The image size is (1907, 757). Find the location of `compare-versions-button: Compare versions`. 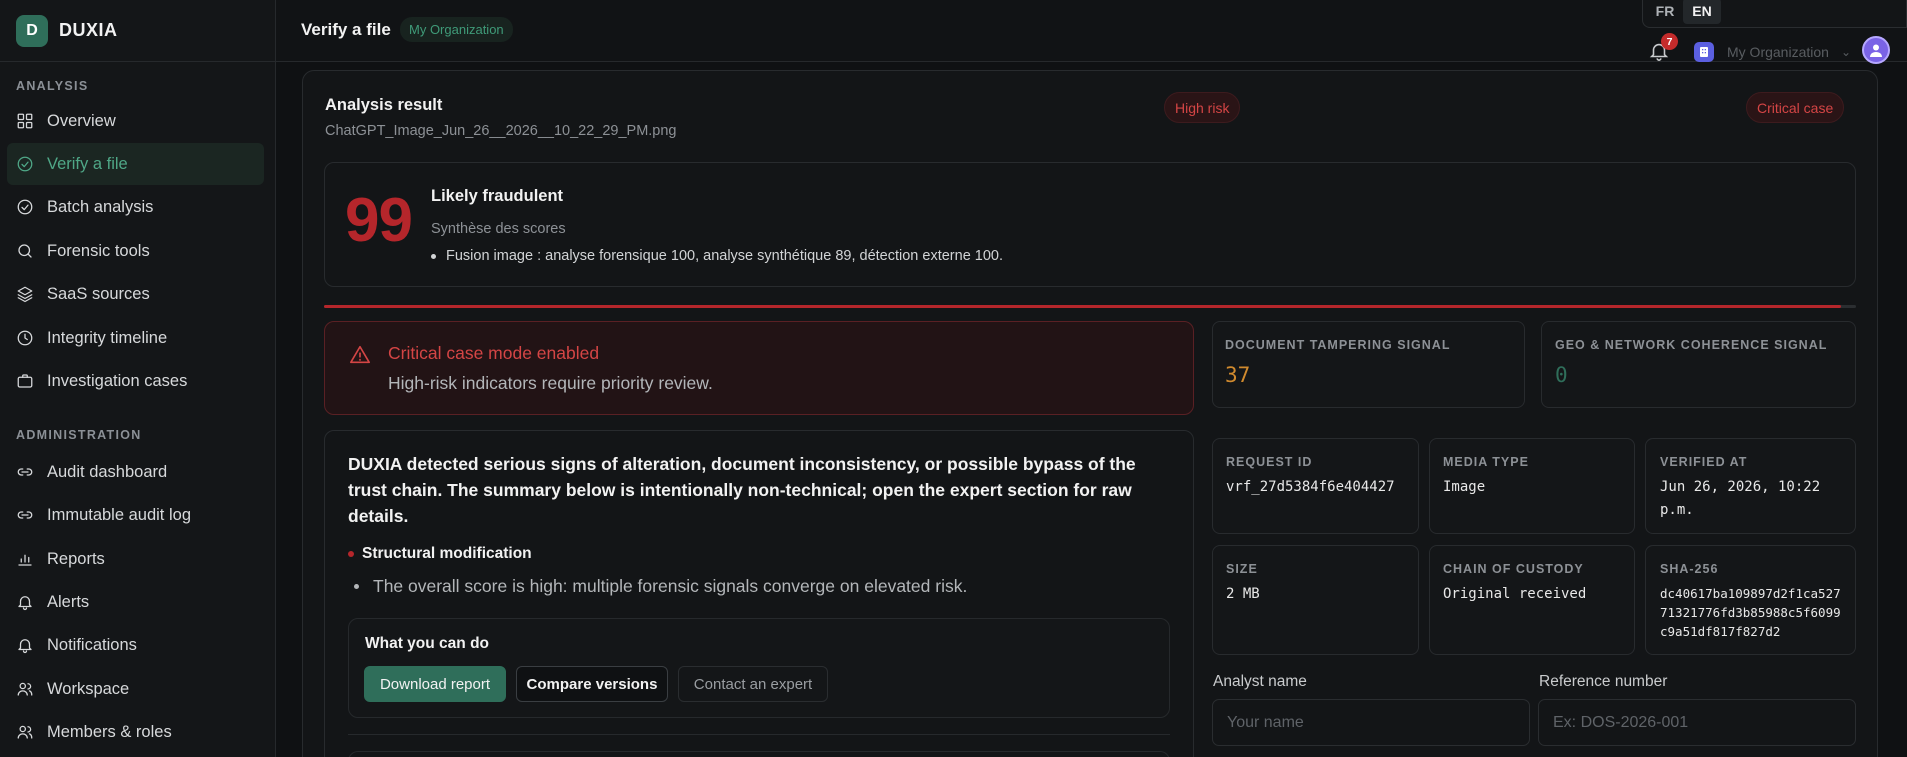

compare-versions-button: Compare versions is located at coordinates (592, 684).